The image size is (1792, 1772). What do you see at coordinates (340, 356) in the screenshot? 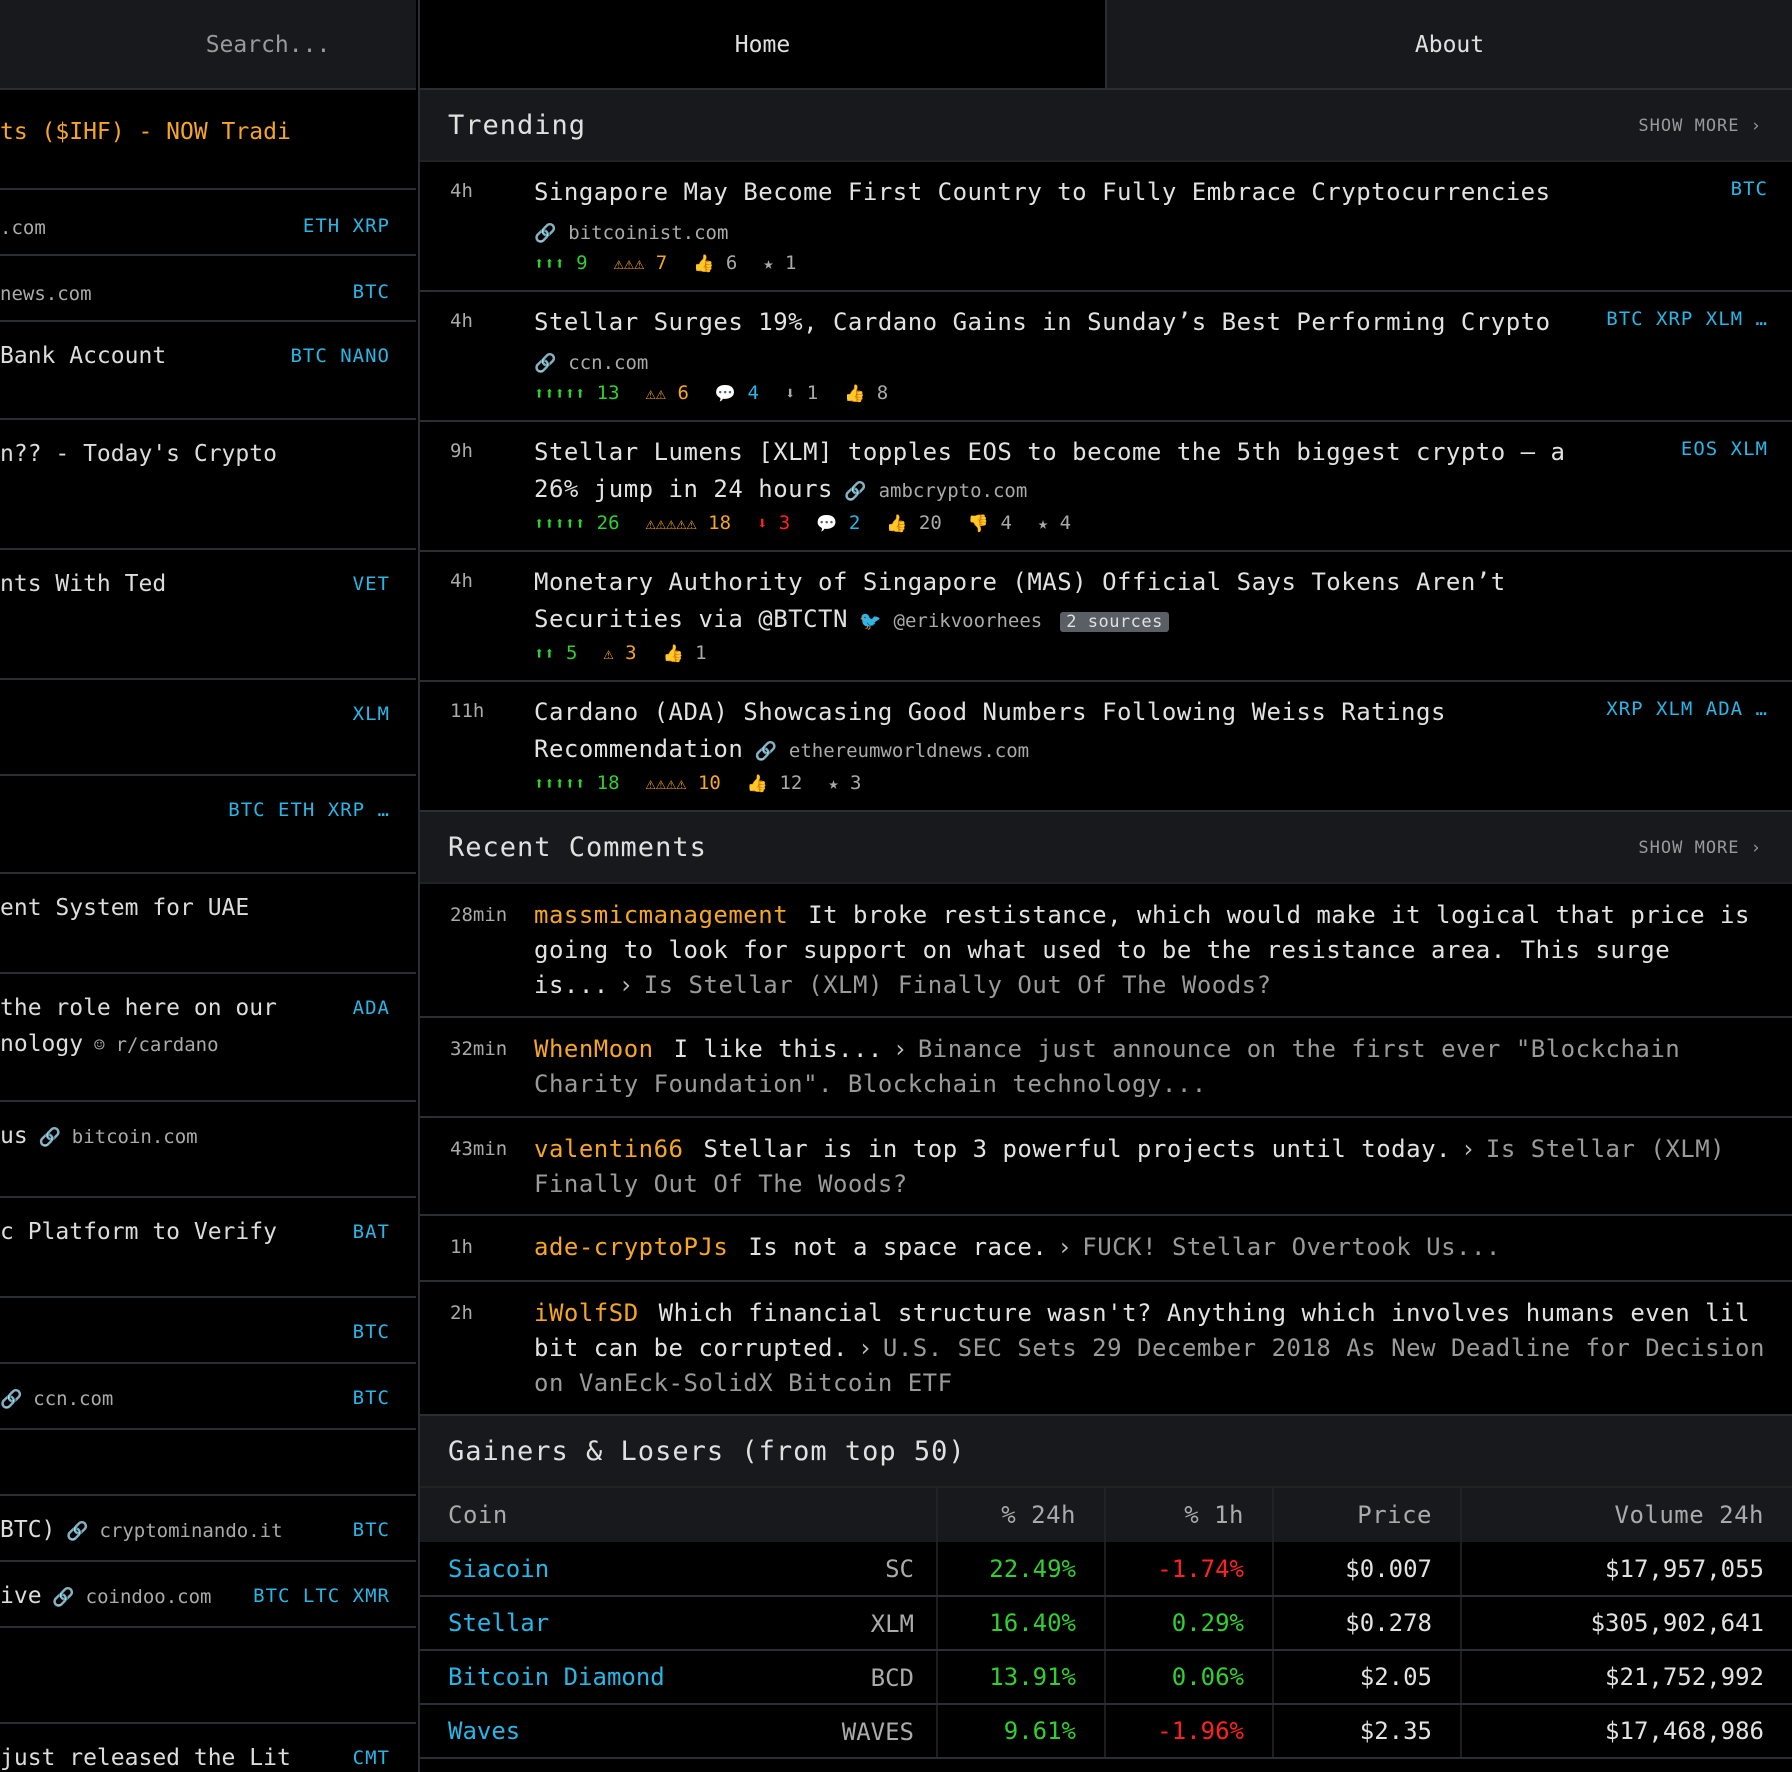
I see `left-news-tickers: BTC NANO` at bounding box center [340, 356].